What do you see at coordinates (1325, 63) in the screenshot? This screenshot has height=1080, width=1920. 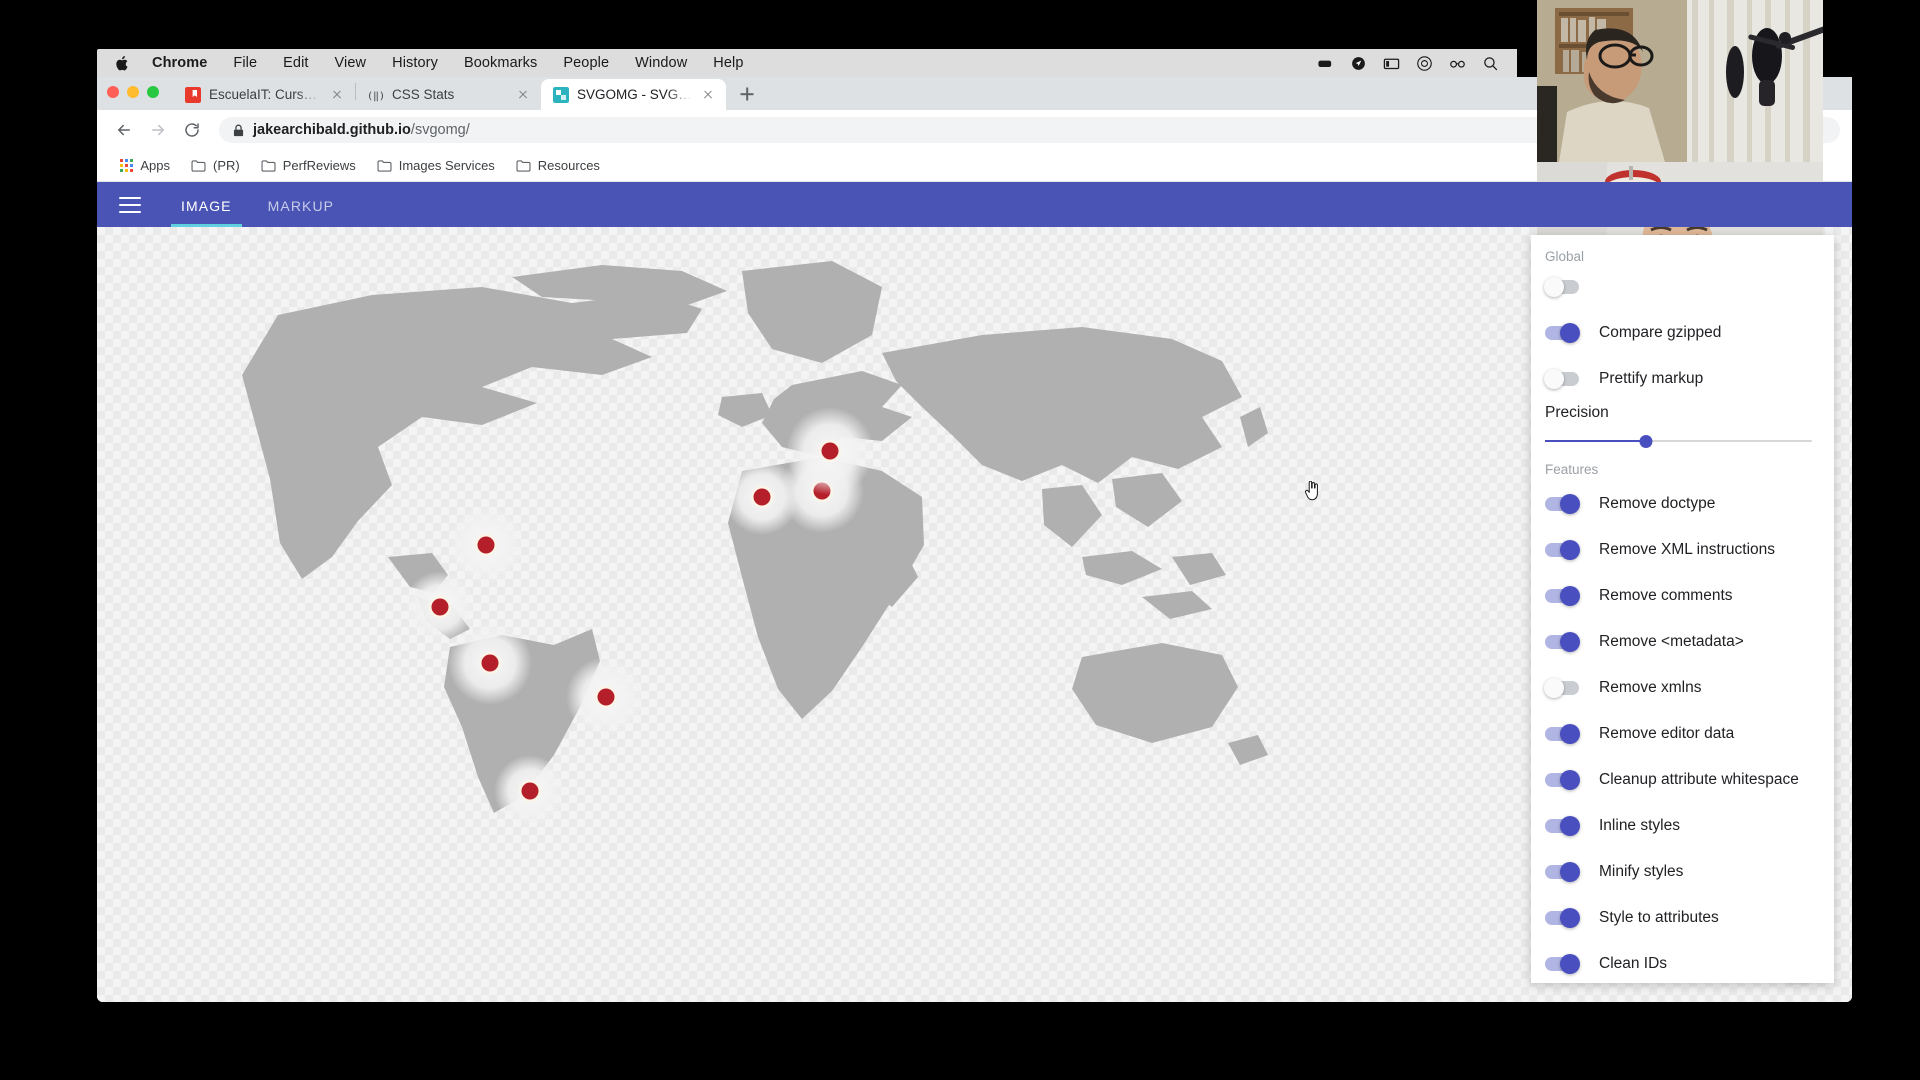 I see `battery-icon` at bounding box center [1325, 63].